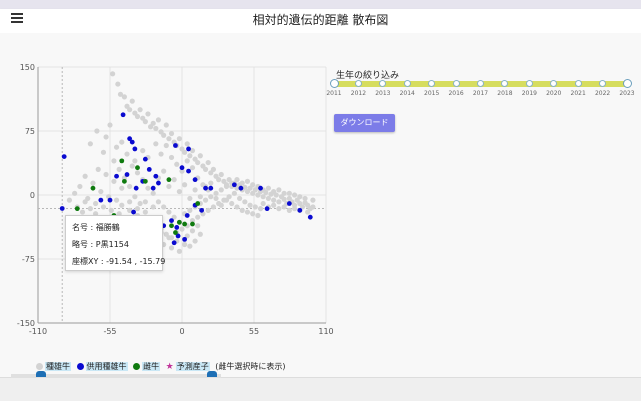 The width and height of the screenshot is (641, 401). Describe the element at coordinates (137, 366) in the screenshot. I see `green-dot-icon` at that location.